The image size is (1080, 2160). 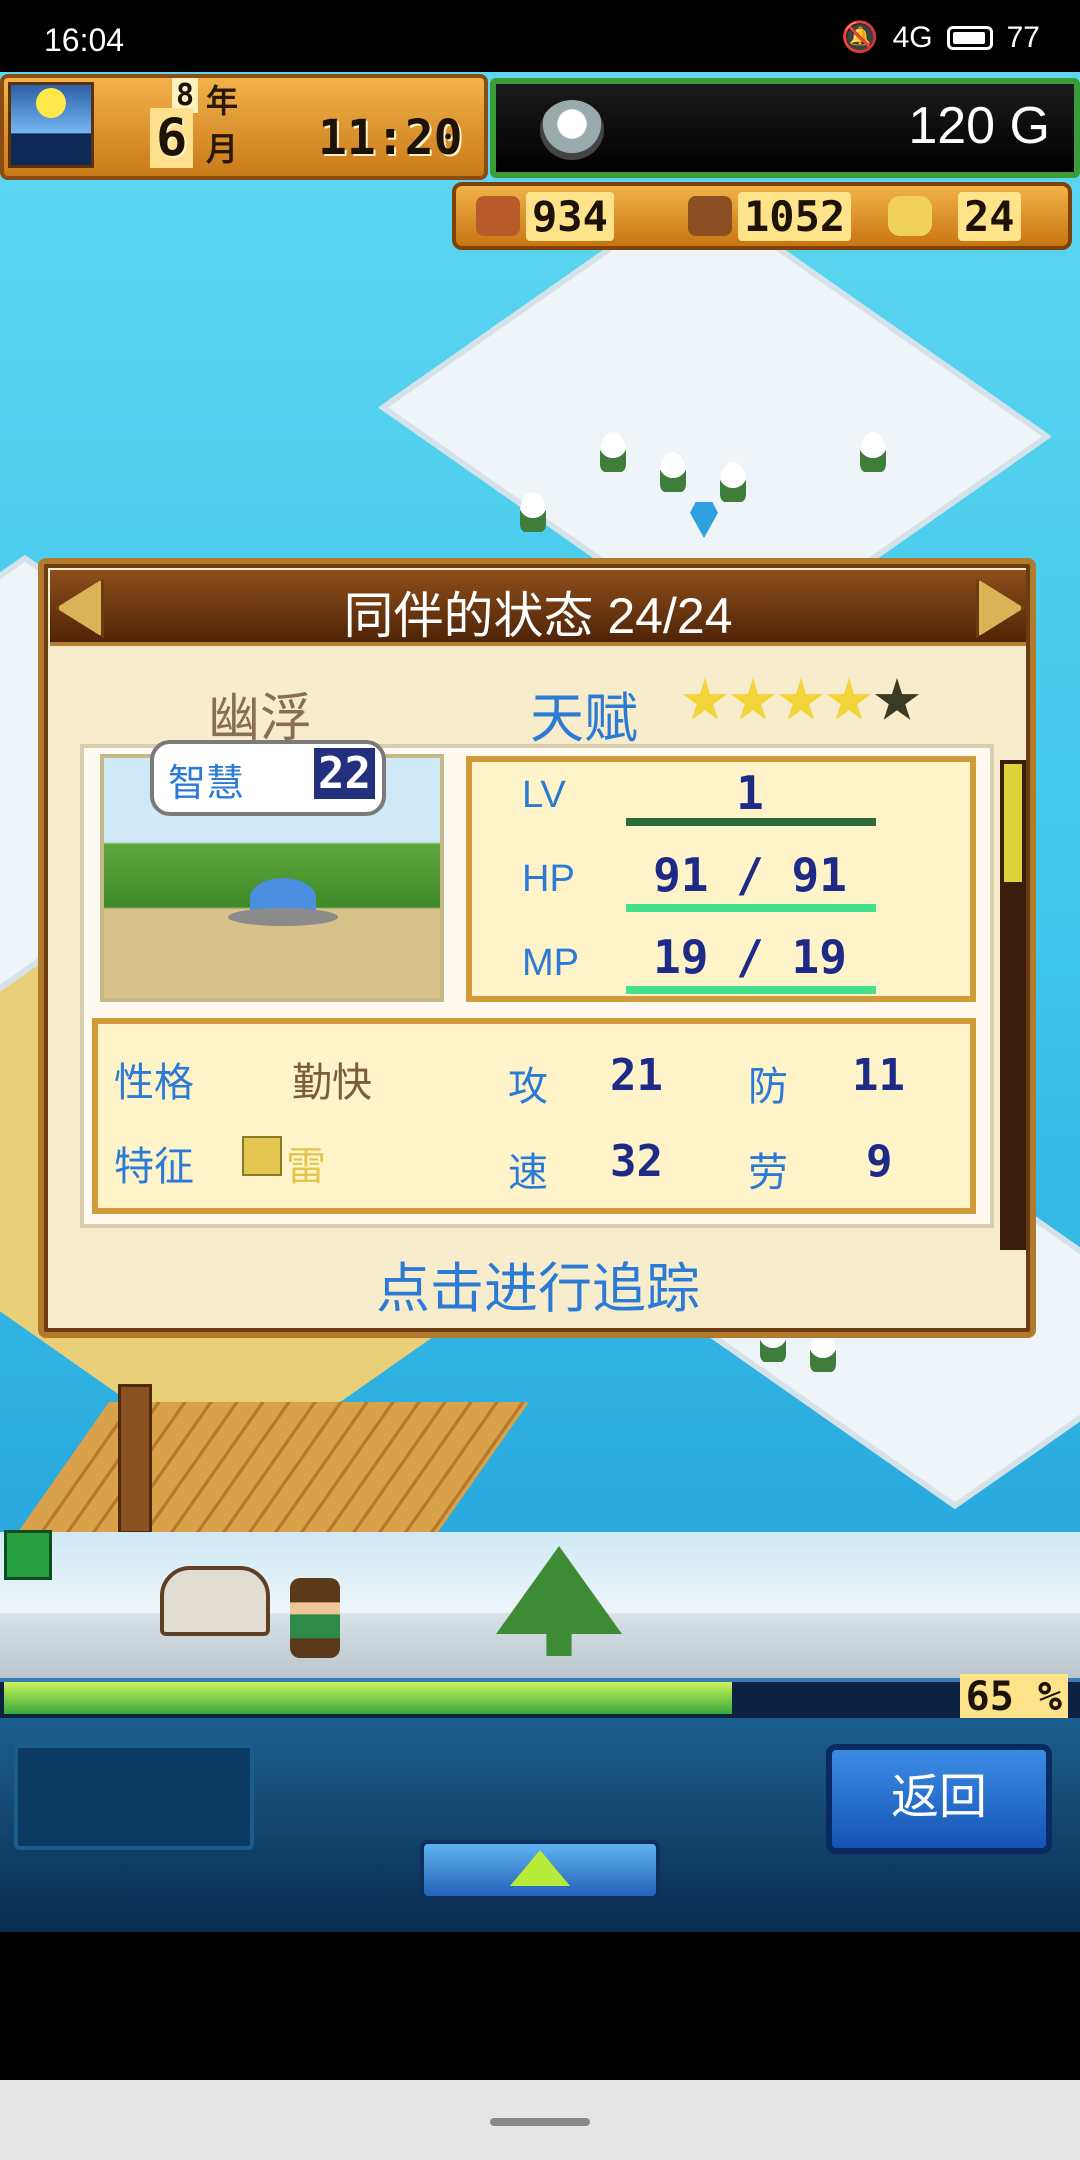 What do you see at coordinates (154, 1167) in the screenshot?
I see `trait-label: 特征` at bounding box center [154, 1167].